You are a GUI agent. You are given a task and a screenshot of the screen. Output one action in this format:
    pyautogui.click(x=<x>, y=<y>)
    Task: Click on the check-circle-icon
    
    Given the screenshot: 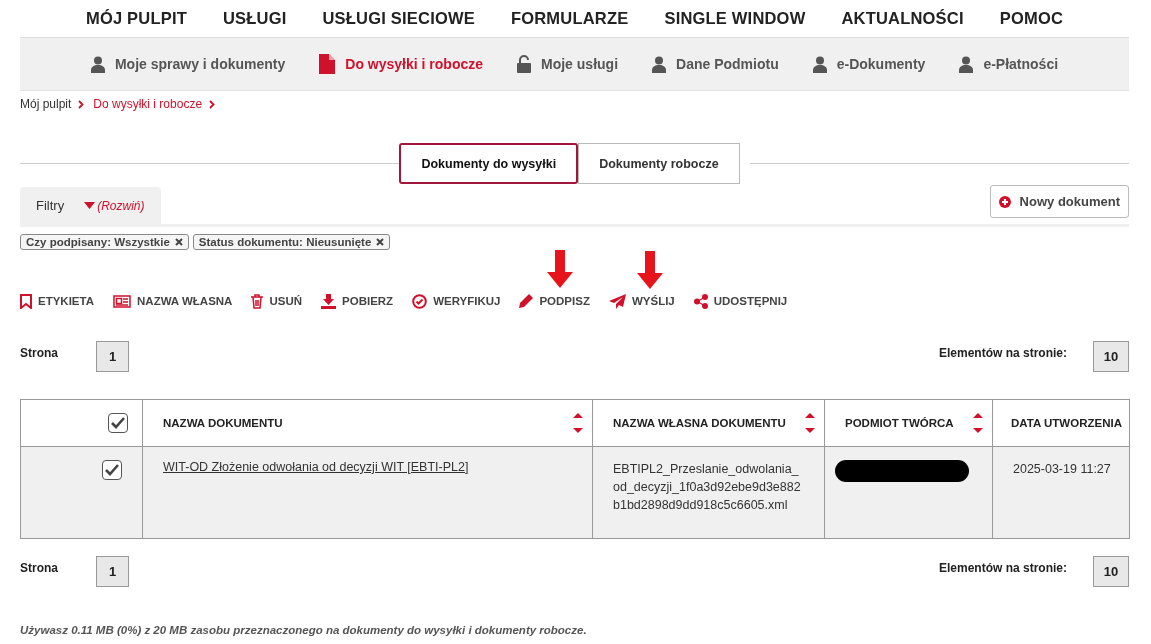 What is the action you would take?
    pyautogui.click(x=420, y=301)
    